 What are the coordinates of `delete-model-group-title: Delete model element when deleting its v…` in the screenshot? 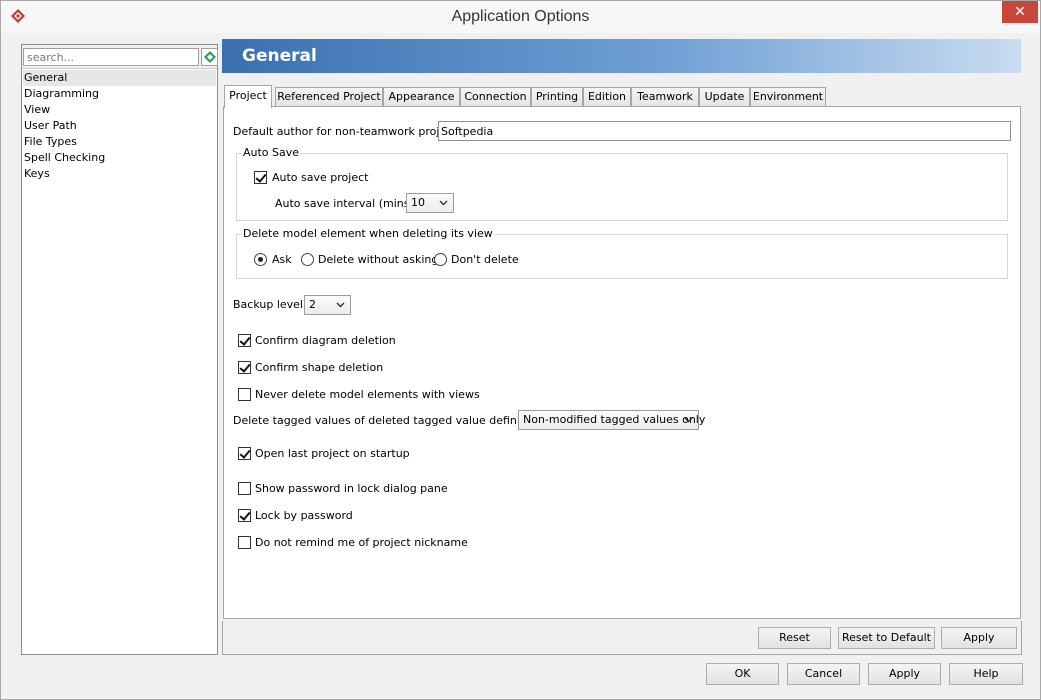 It's located at (368, 234).